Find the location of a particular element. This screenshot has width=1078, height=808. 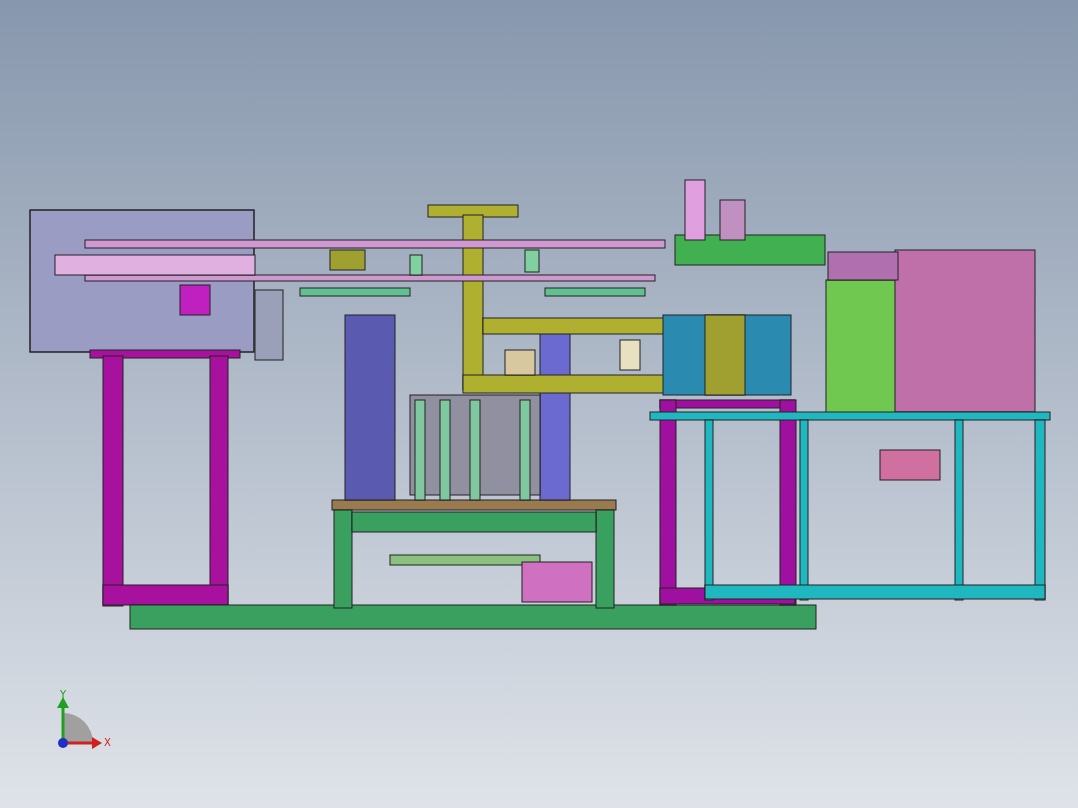

axis-triad-icon is located at coordinates (79, 723).